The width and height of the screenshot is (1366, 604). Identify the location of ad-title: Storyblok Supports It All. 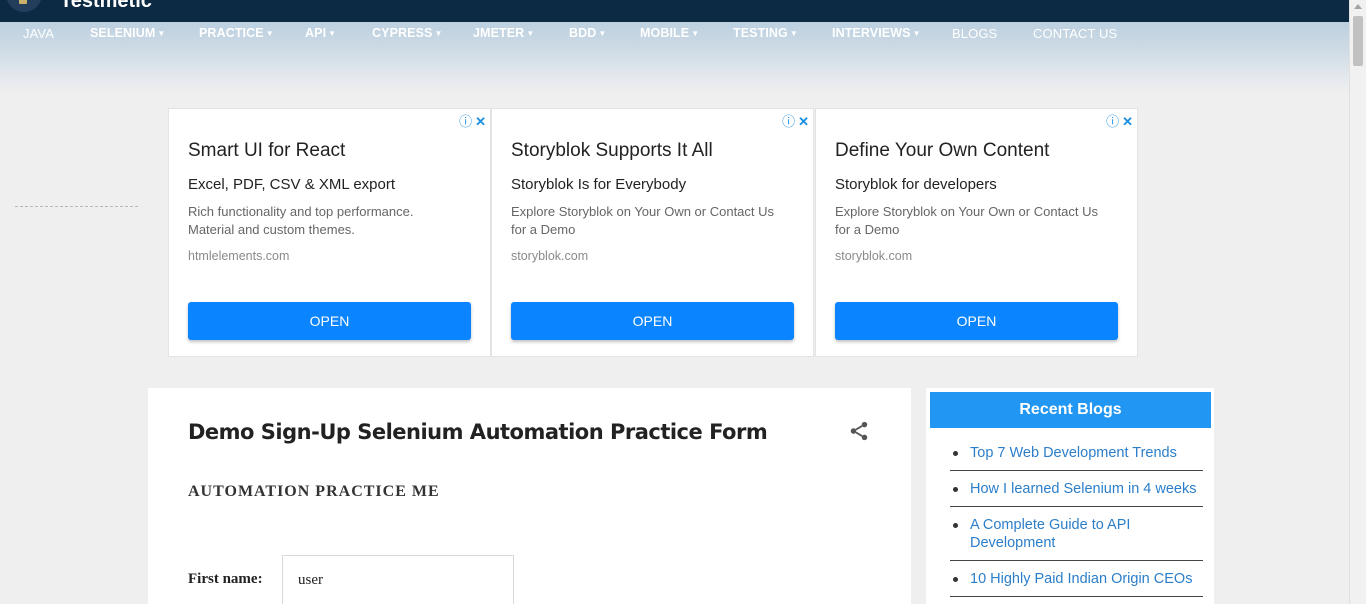
(612, 151).